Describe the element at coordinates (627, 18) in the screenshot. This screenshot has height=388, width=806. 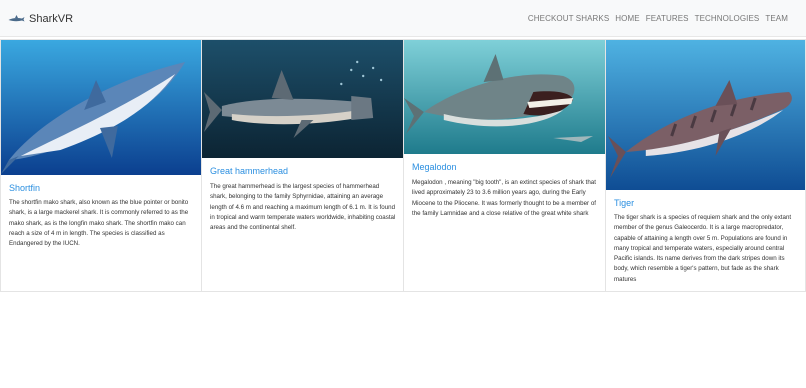
I see `nav-home: HOME` at that location.